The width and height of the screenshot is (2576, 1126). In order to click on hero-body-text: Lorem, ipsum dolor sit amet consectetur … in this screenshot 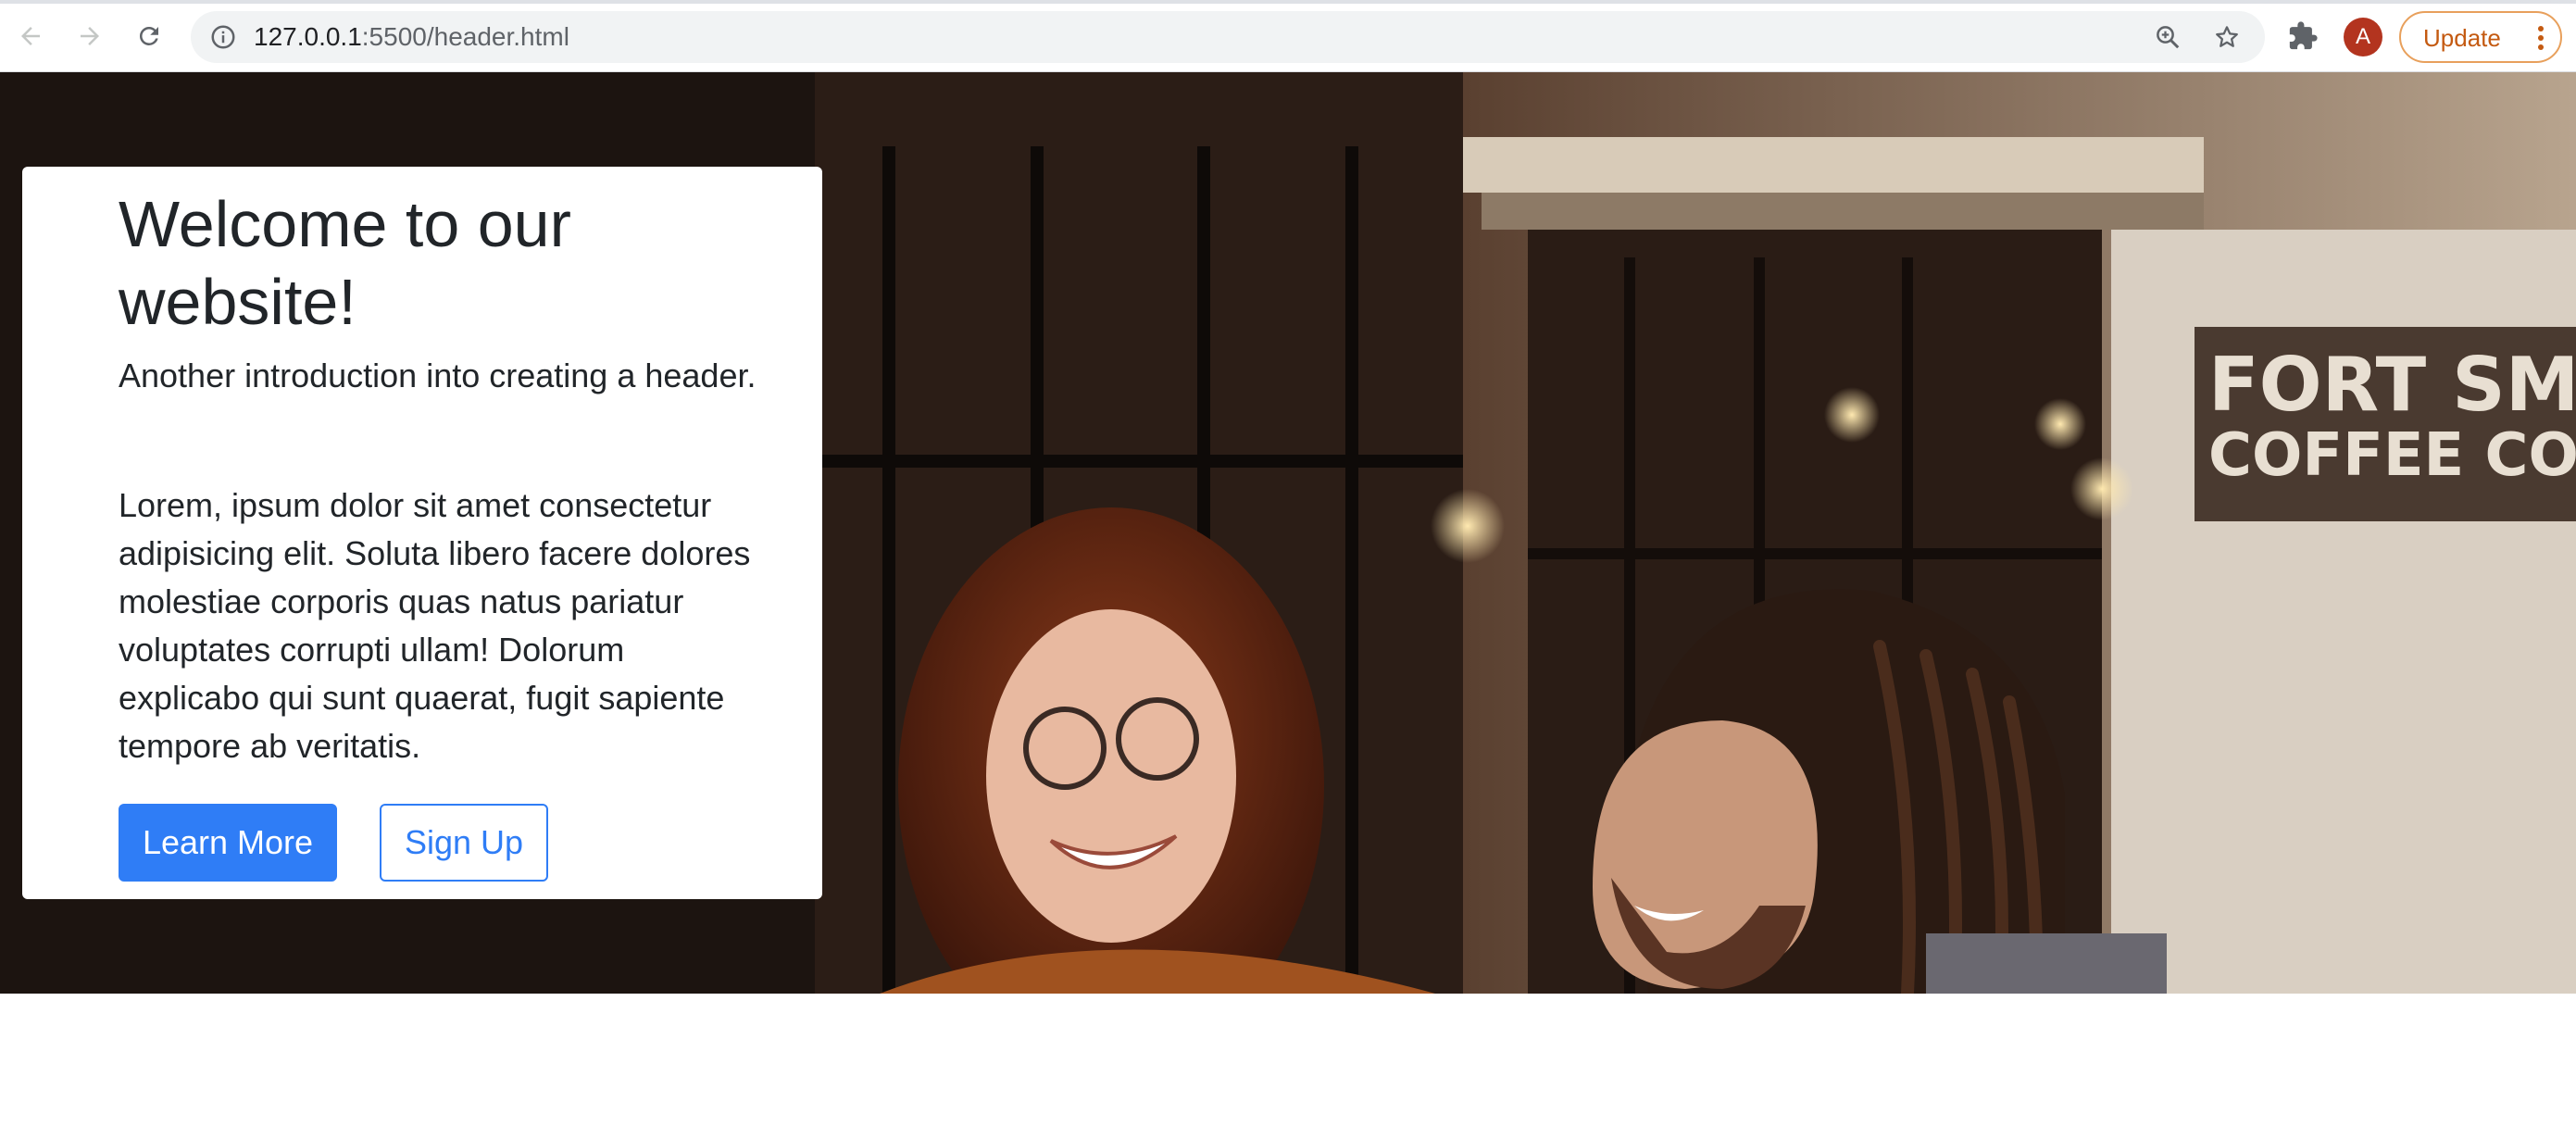, I will do `click(435, 625)`.